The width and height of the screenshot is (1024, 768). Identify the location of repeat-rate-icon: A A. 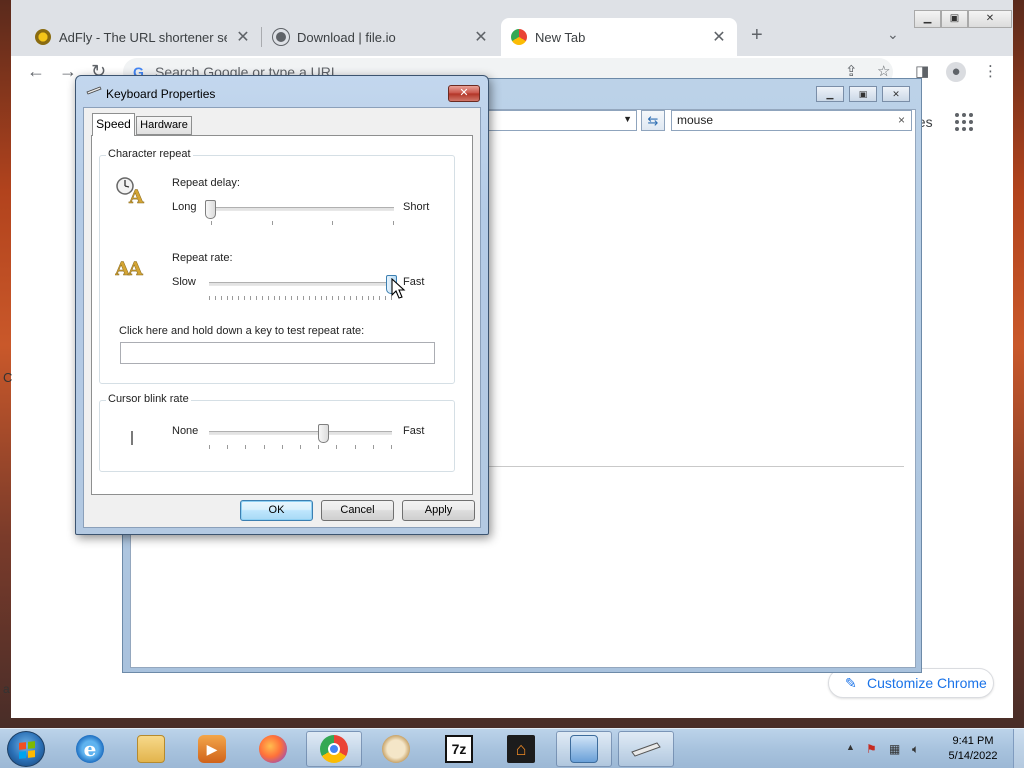
(129, 269).